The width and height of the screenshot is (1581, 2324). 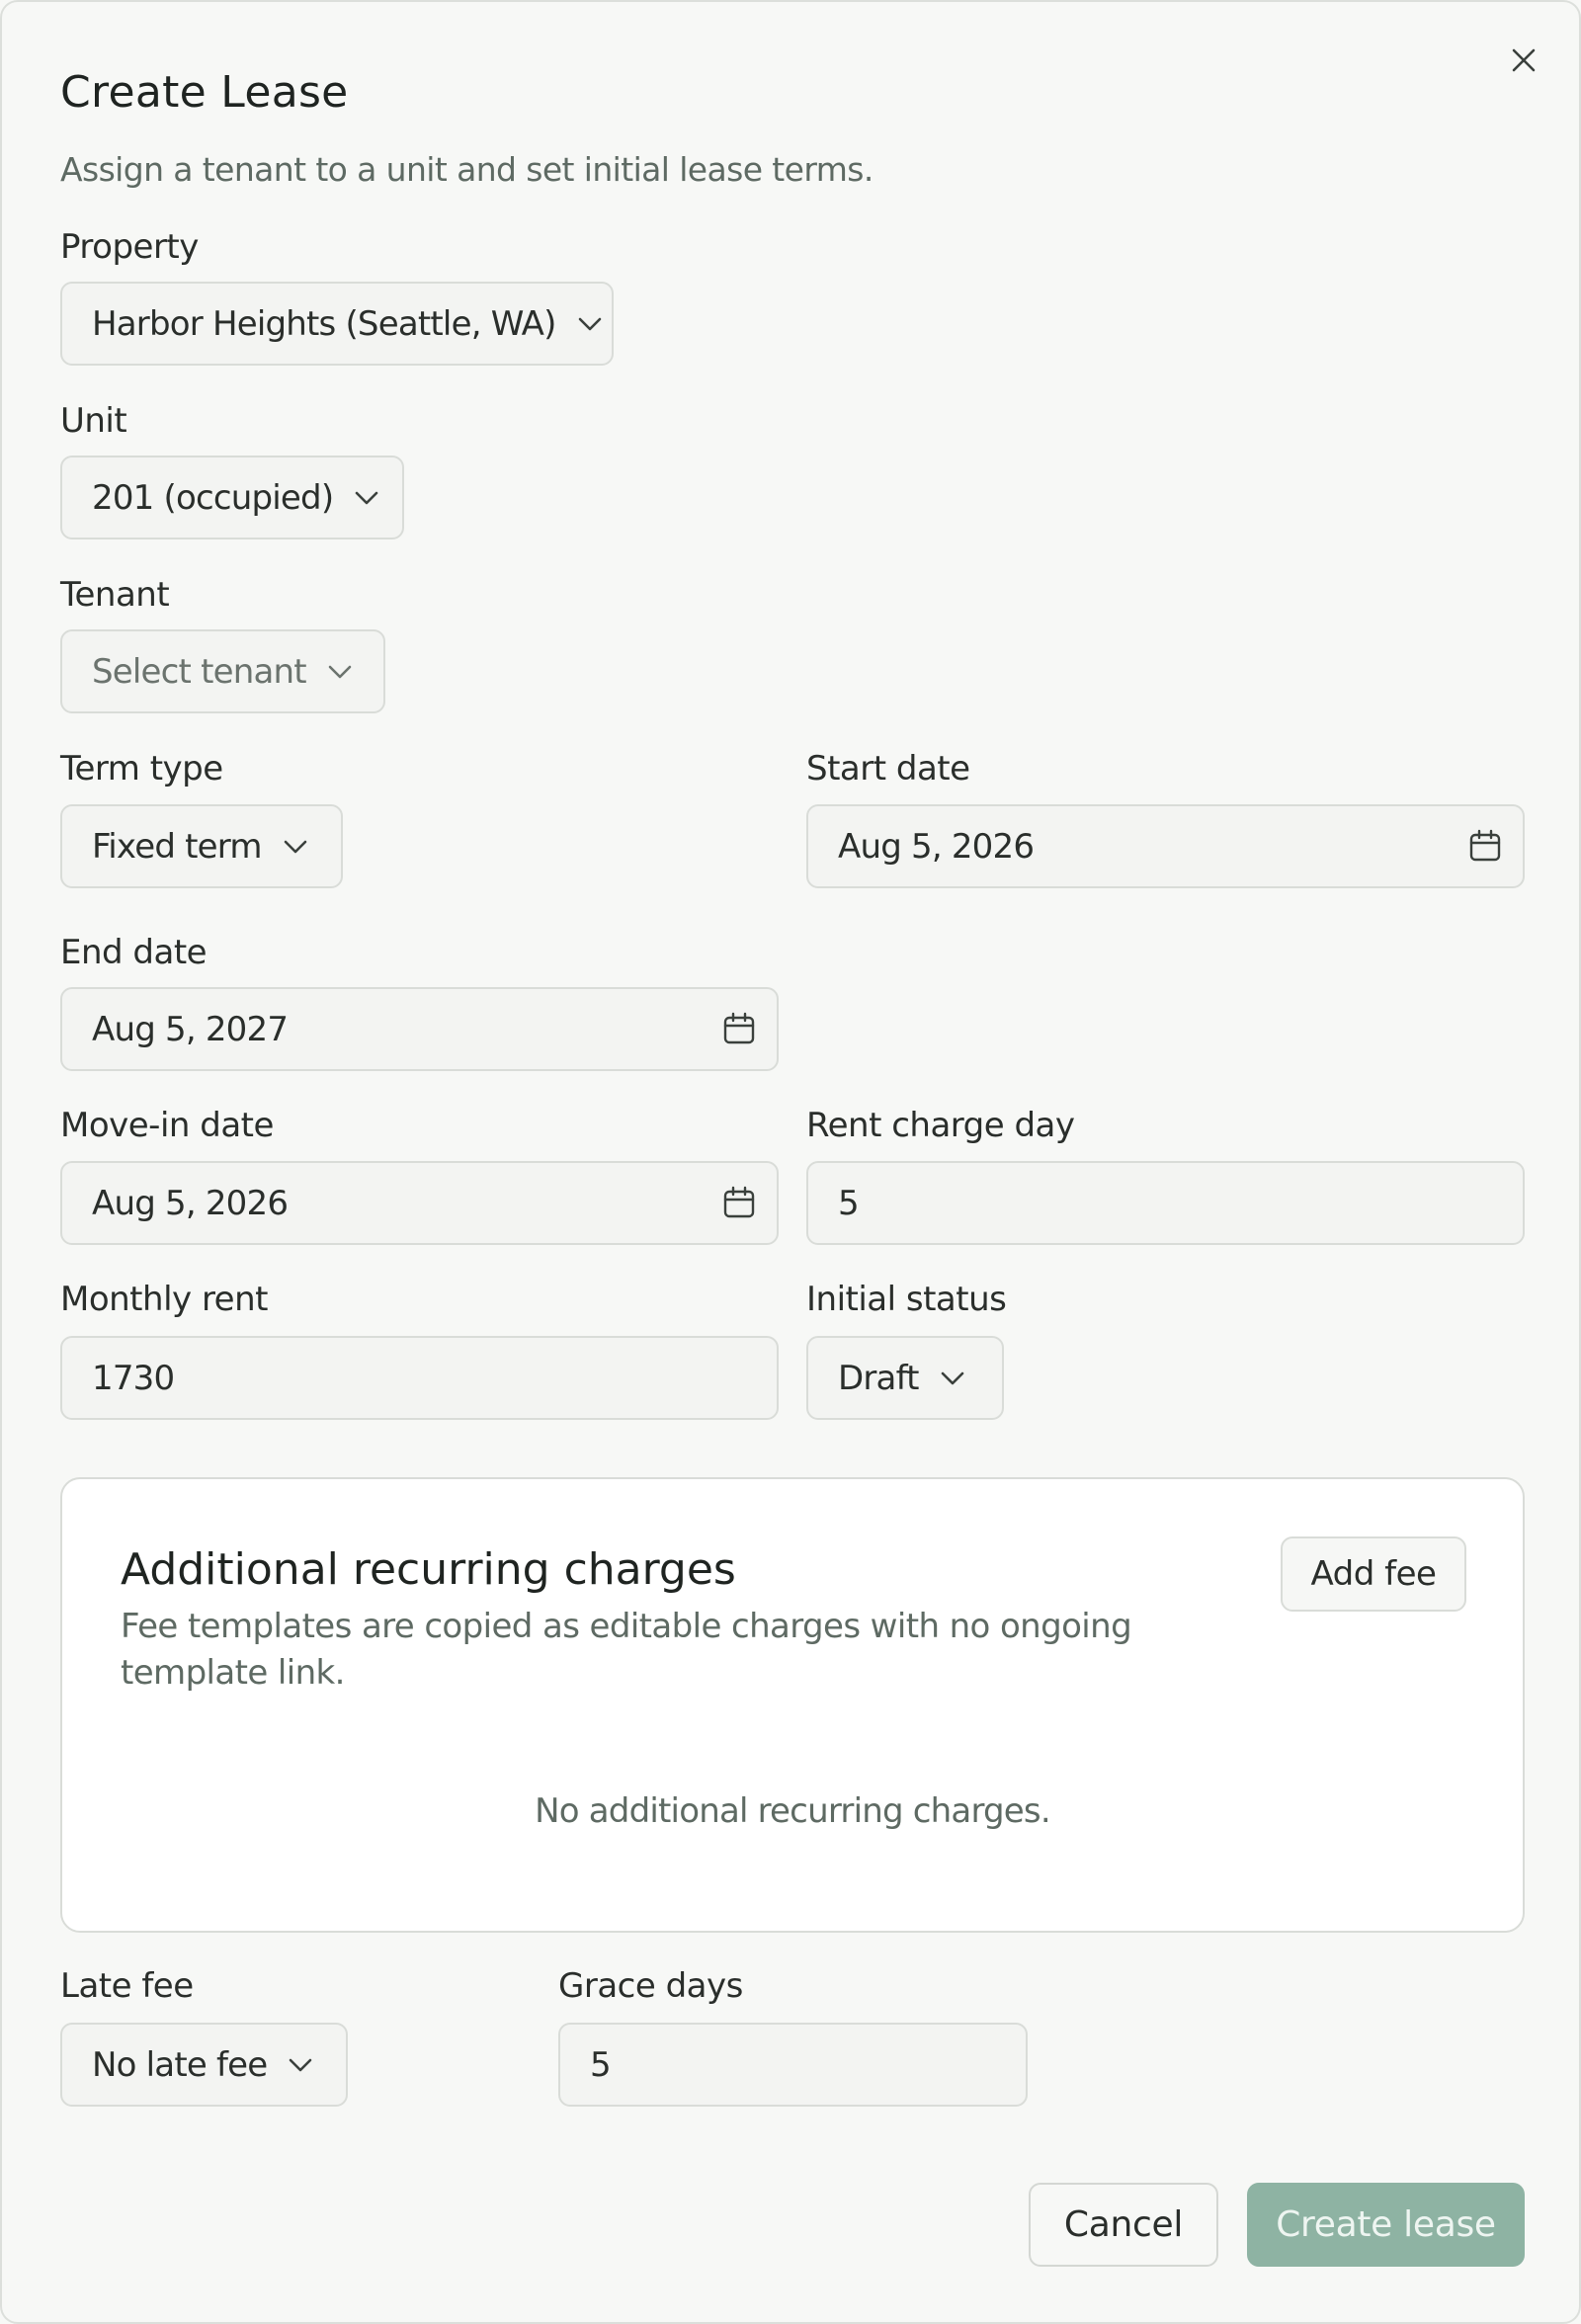 I want to click on recurring-charges-title: Additional recurring charges, so click(x=428, y=1569).